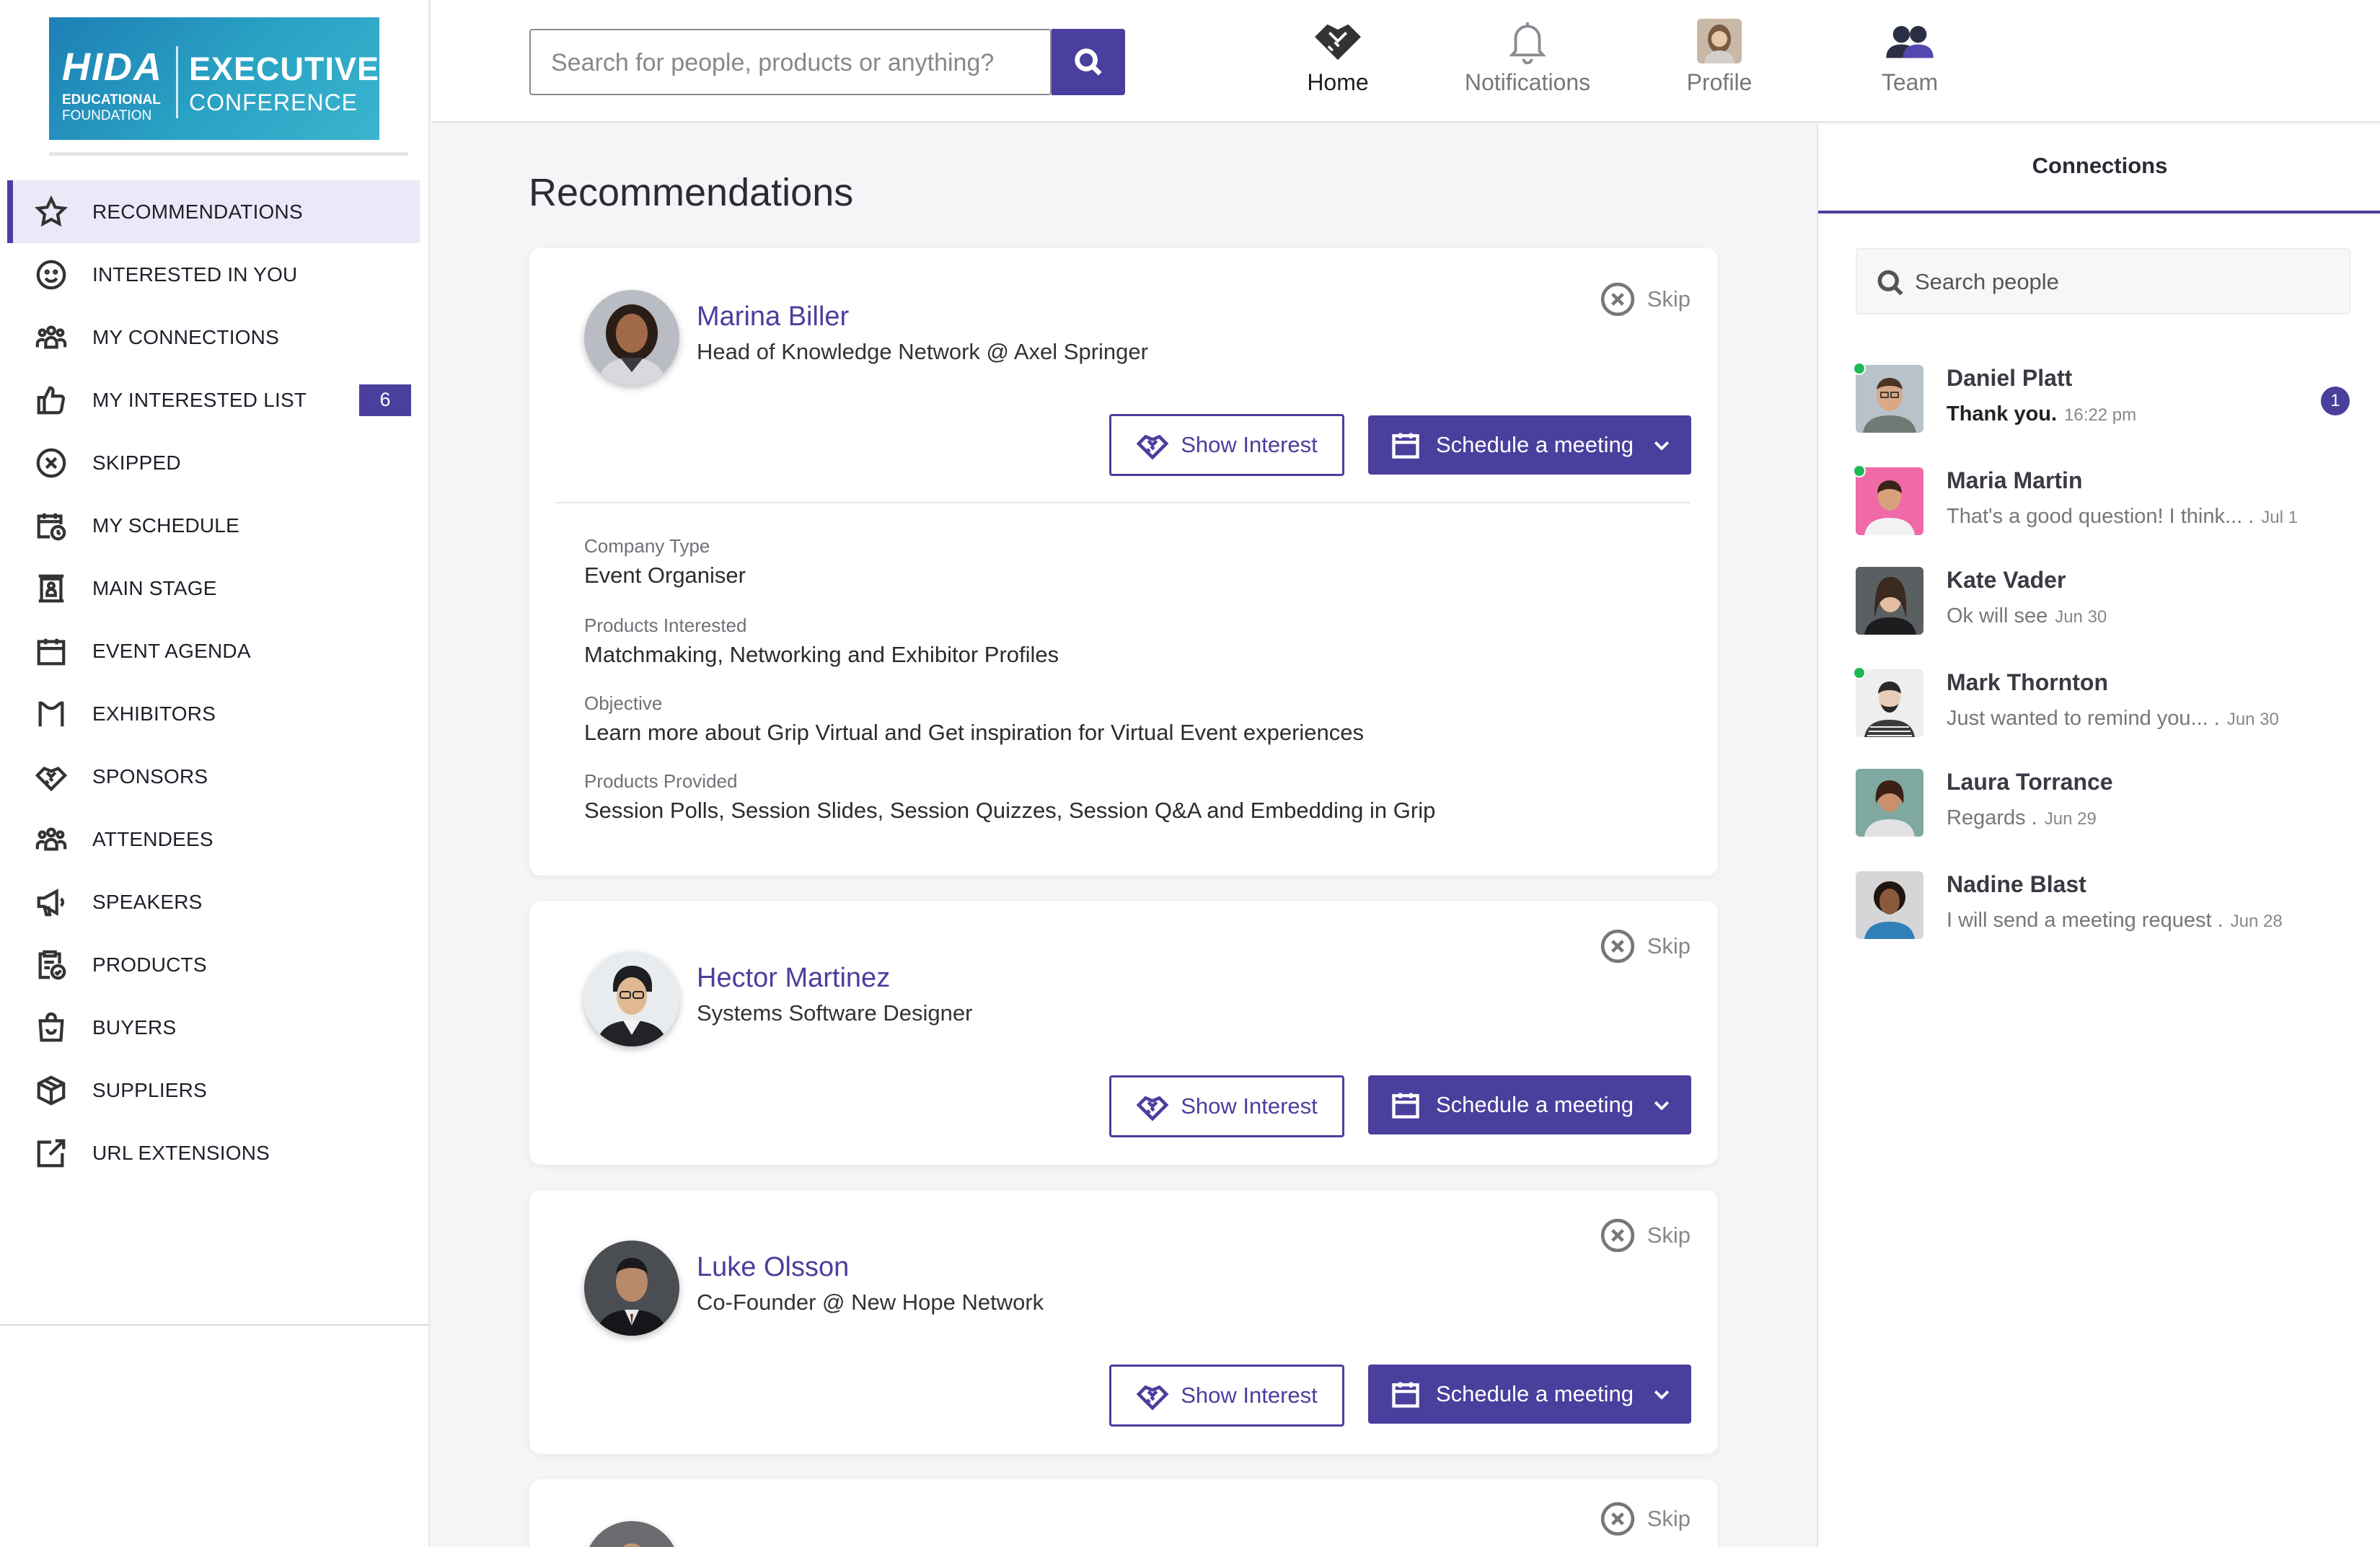  I want to click on sidebar-item-my-schedule: MY SCHEDULE, so click(213, 525).